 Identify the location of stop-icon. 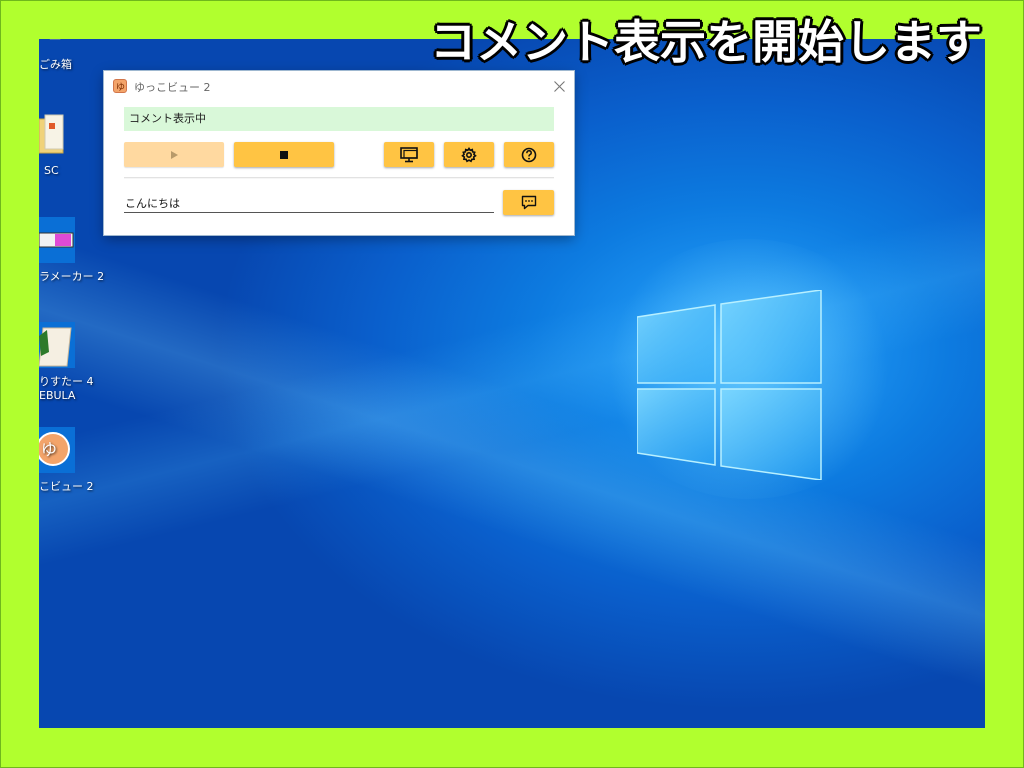
(284, 154).